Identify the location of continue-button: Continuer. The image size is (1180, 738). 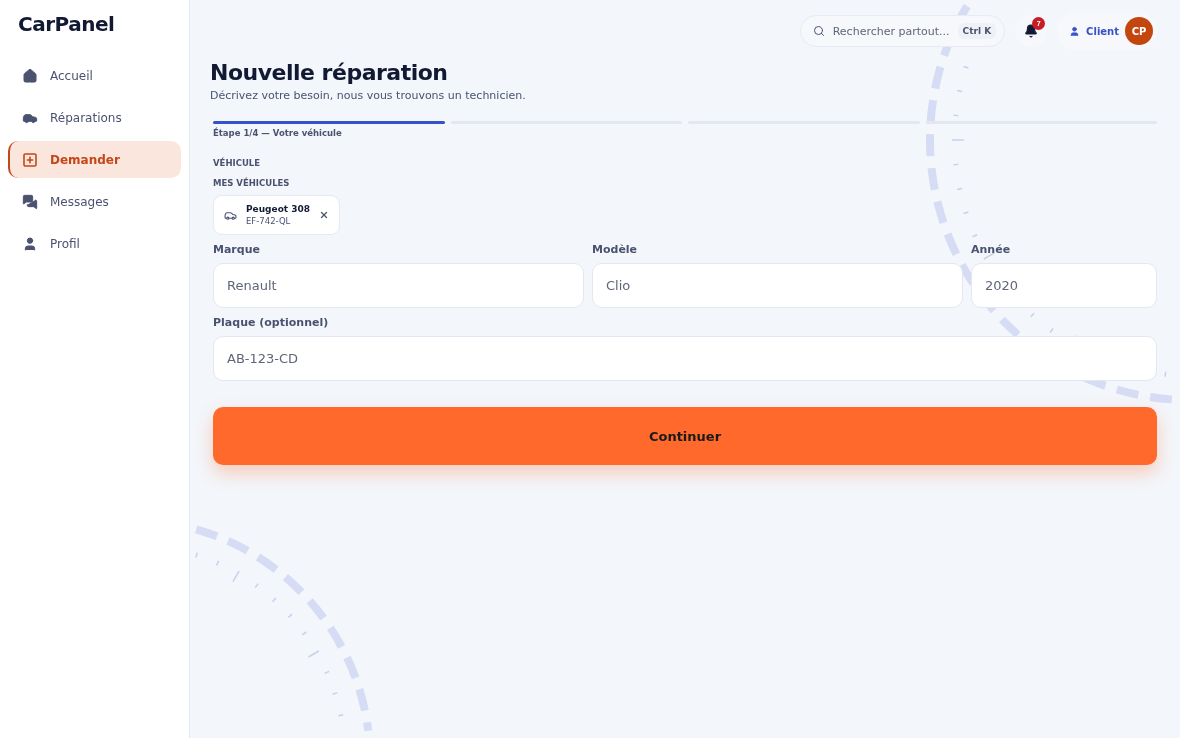
(685, 436).